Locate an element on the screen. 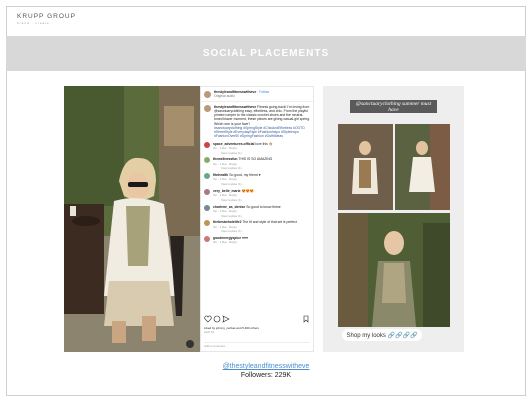  comment-text: THIS IS SO AMAZING is located at coordinates (255, 159).